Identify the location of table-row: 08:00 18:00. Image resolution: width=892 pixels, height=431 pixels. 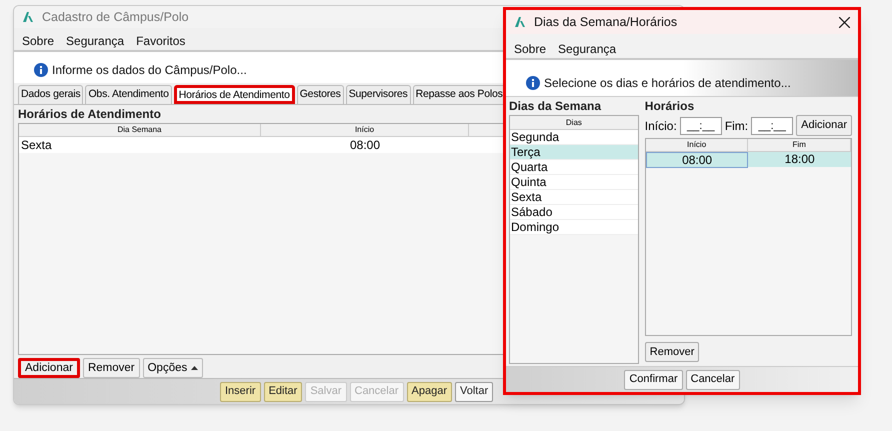
(748, 159).